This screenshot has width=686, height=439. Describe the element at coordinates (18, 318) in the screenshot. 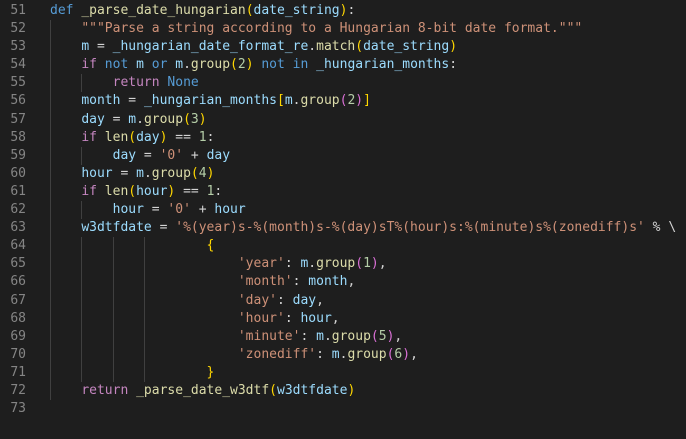

I see `line-number: 68` at that location.